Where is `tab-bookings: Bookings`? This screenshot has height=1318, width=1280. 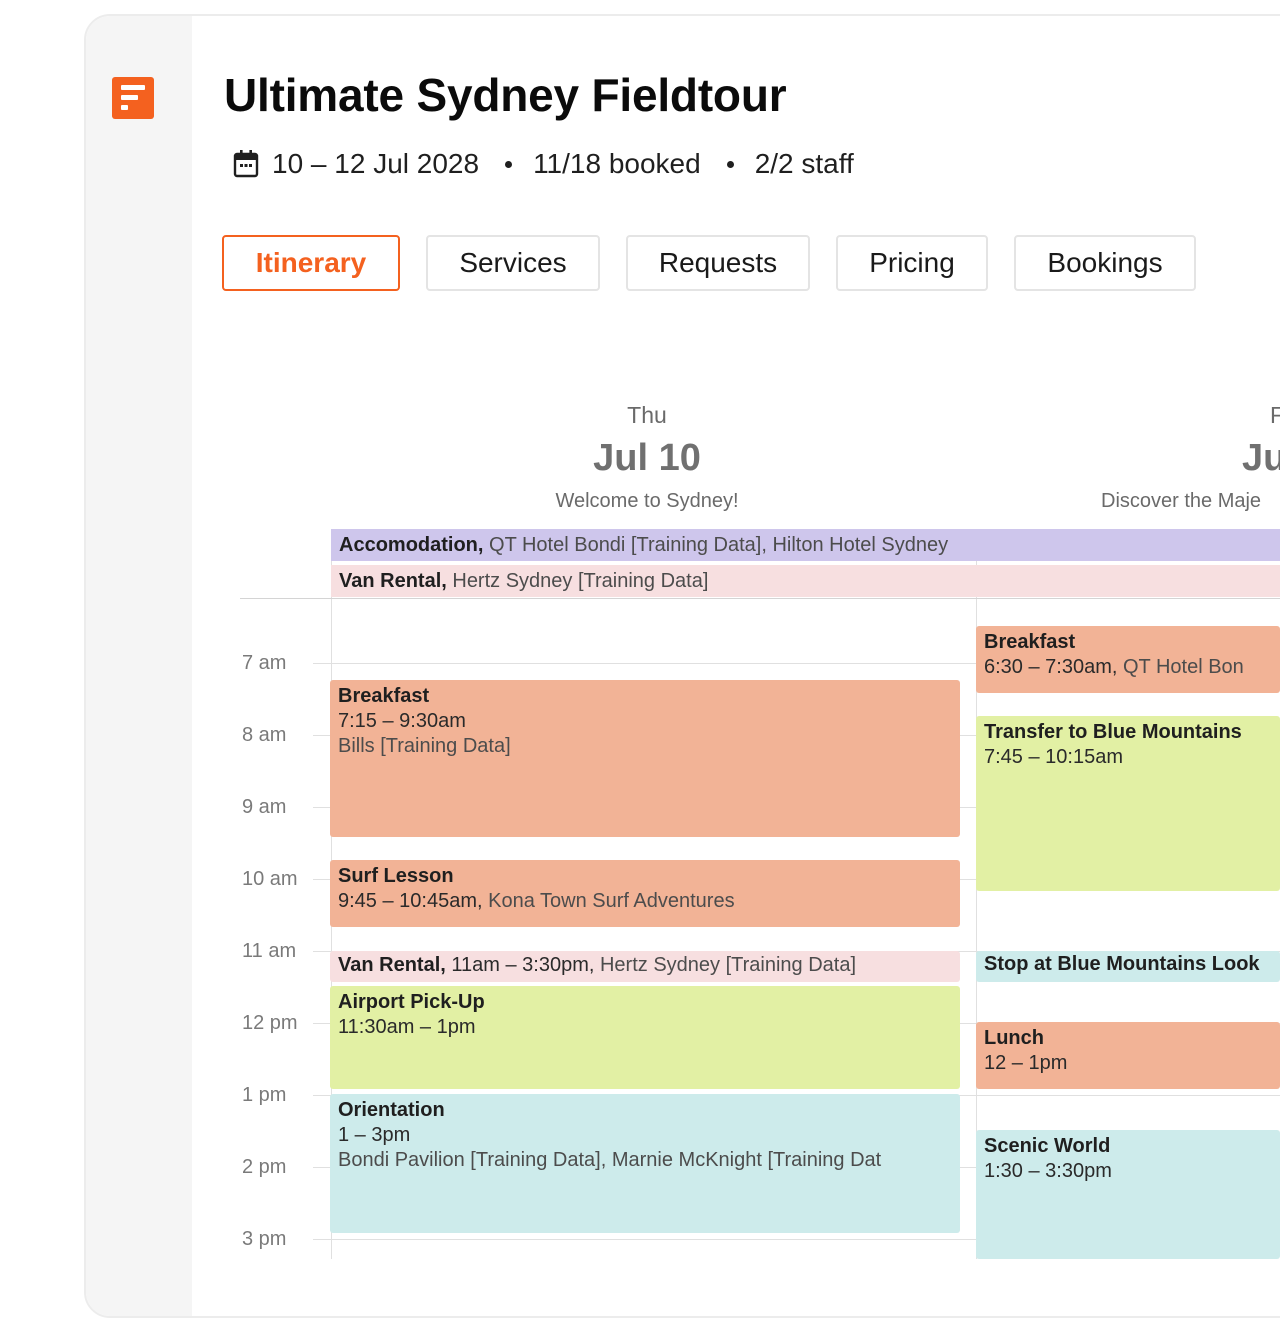
tab-bookings: Bookings is located at coordinates (1105, 263).